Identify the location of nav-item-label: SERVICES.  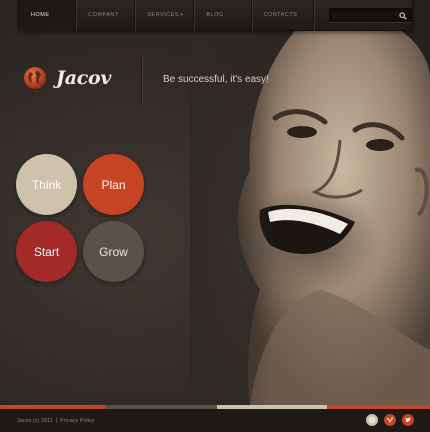
(163, 15).